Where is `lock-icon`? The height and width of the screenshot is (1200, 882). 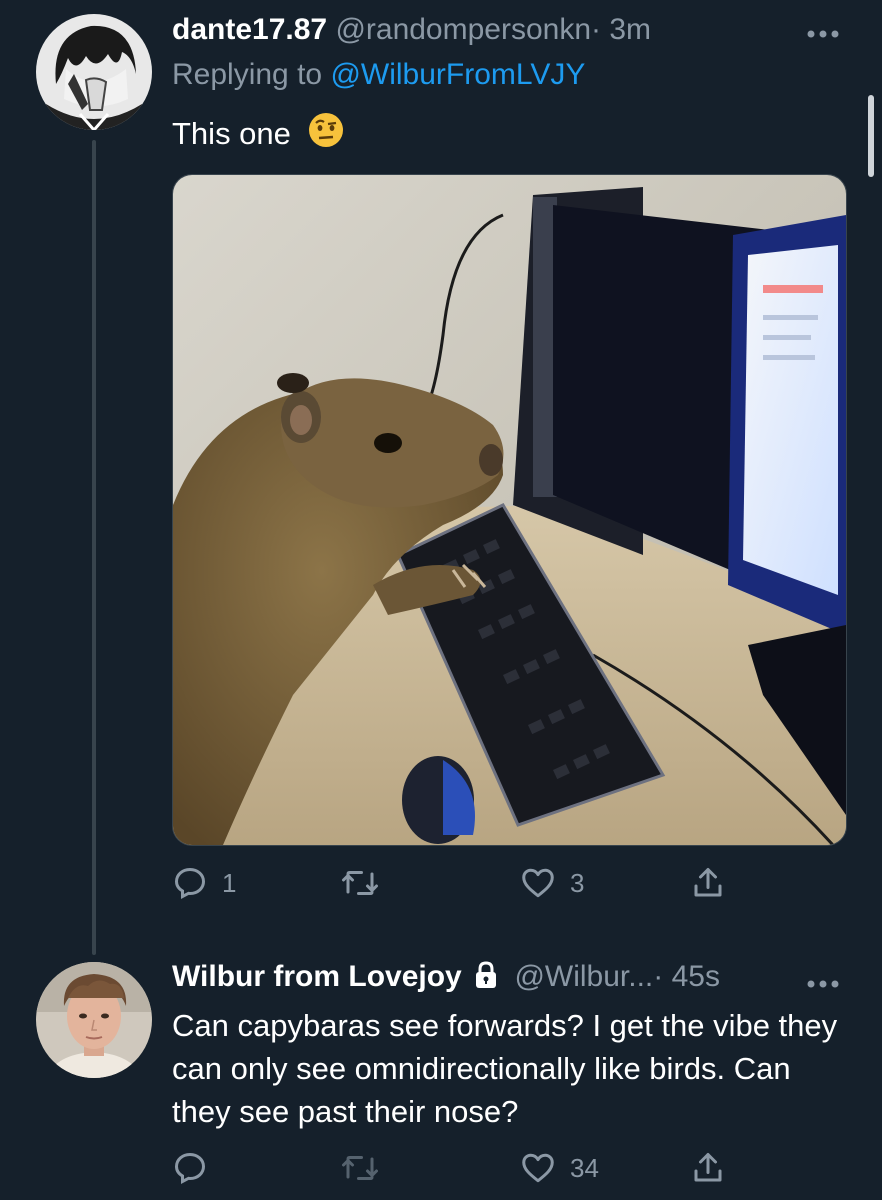
lock-icon is located at coordinates (486, 979).